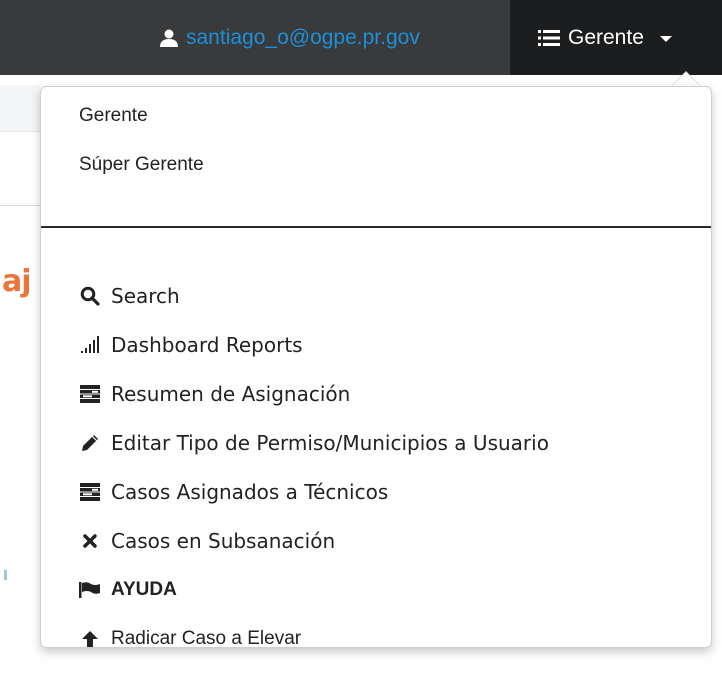  What do you see at coordinates (606, 37) in the screenshot?
I see `role-label: Gerente` at bounding box center [606, 37].